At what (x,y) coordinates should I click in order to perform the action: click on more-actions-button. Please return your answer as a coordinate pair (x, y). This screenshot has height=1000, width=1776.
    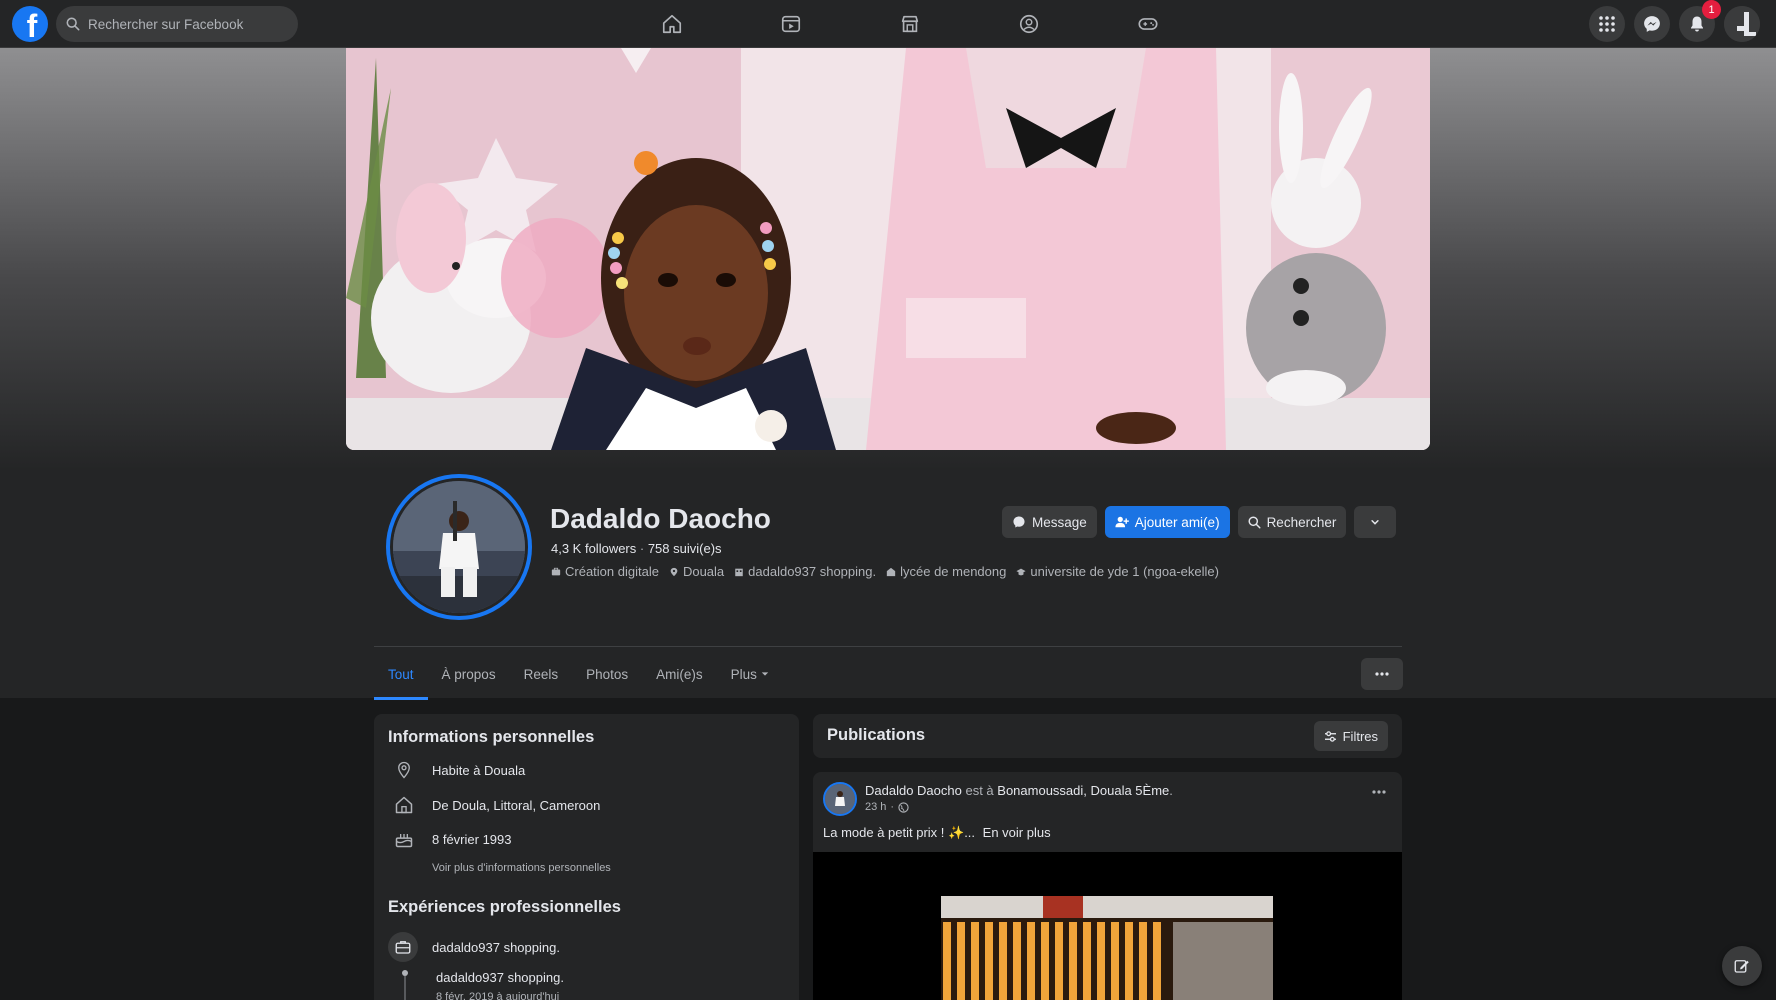
    Looking at the image, I should click on (1375, 522).